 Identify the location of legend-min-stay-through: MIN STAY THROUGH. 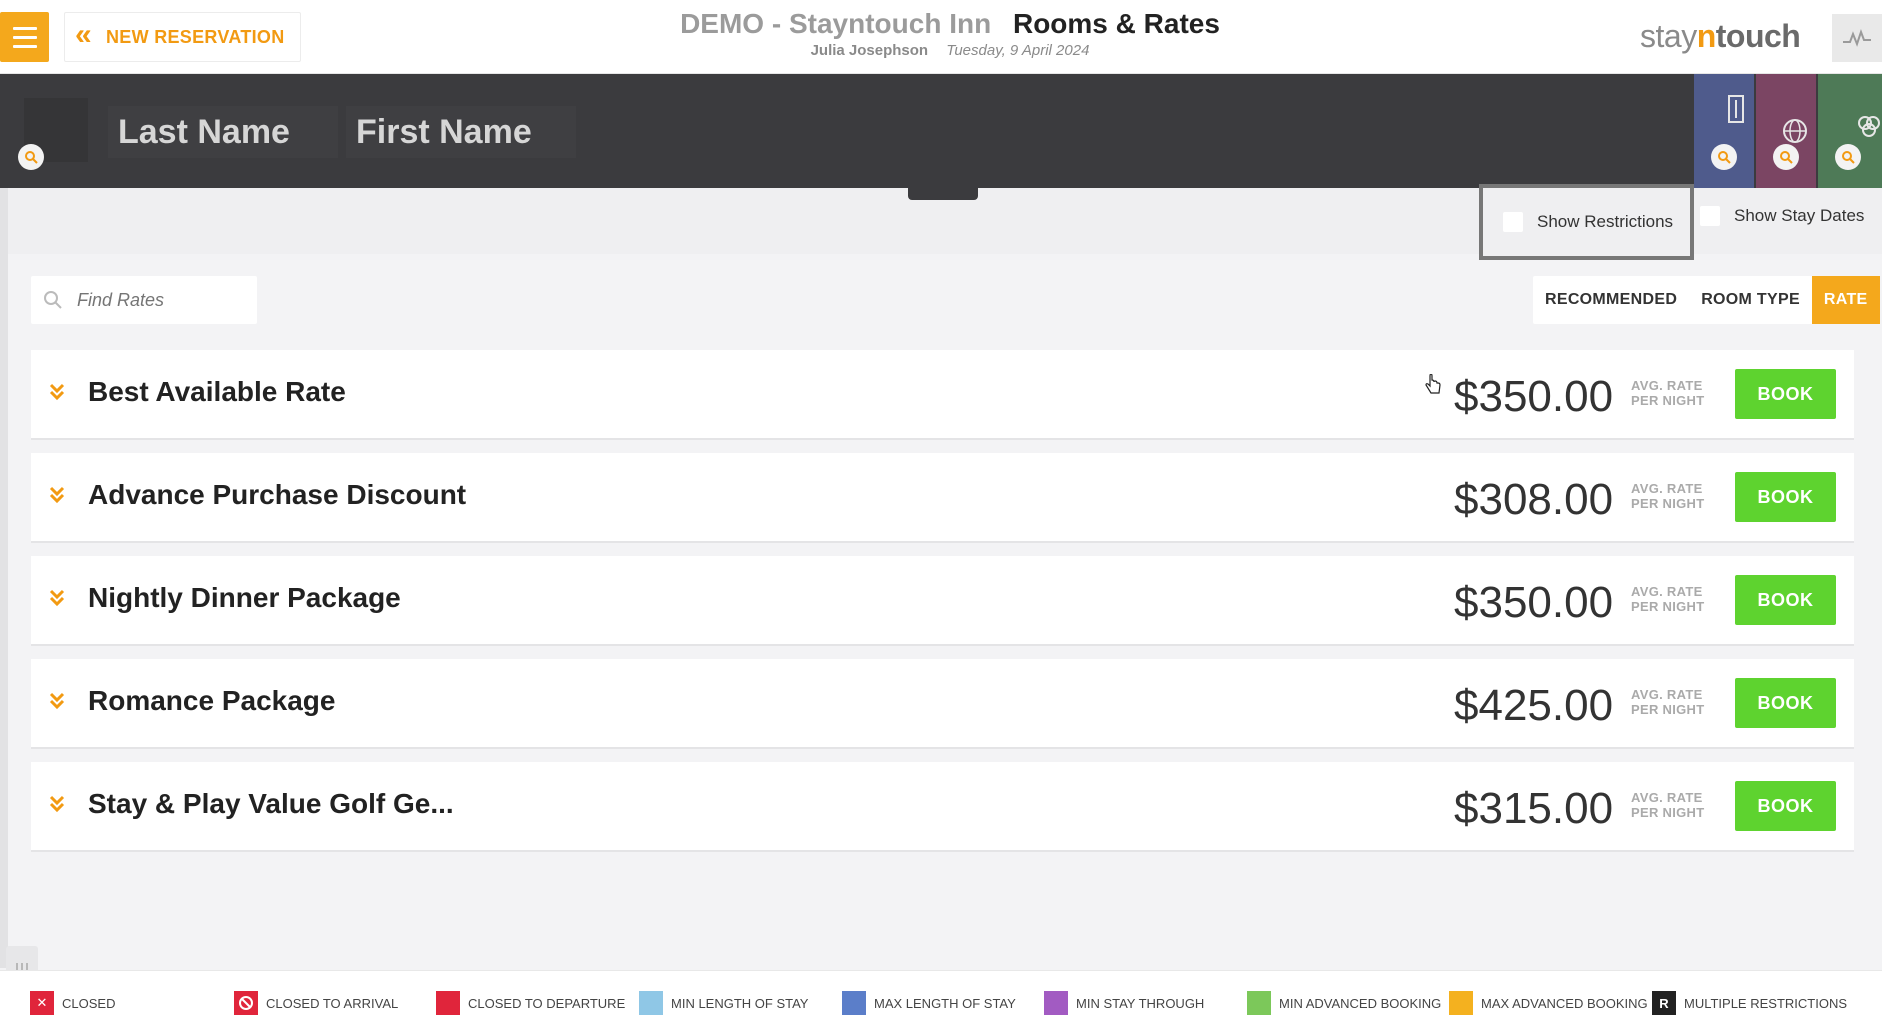
(1124, 1003).